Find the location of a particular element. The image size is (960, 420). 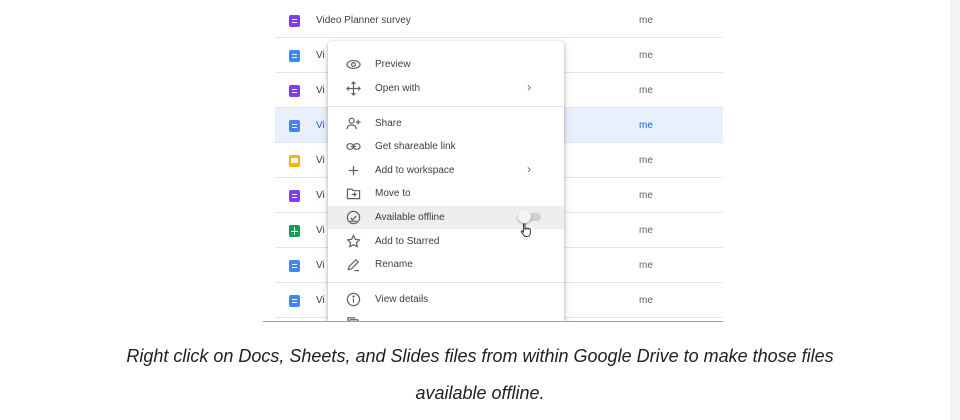

menu-item-label: Open with is located at coordinates (398, 88).